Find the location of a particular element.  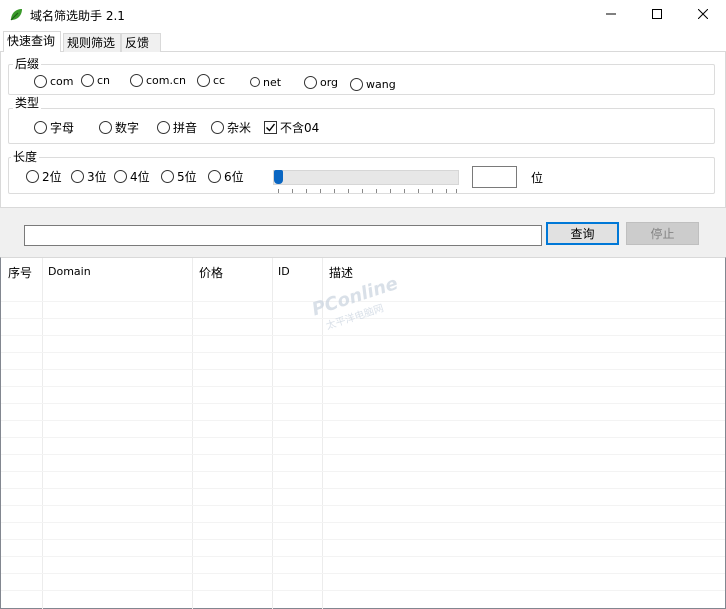

checkbox-label: 不含04 is located at coordinates (300, 127).